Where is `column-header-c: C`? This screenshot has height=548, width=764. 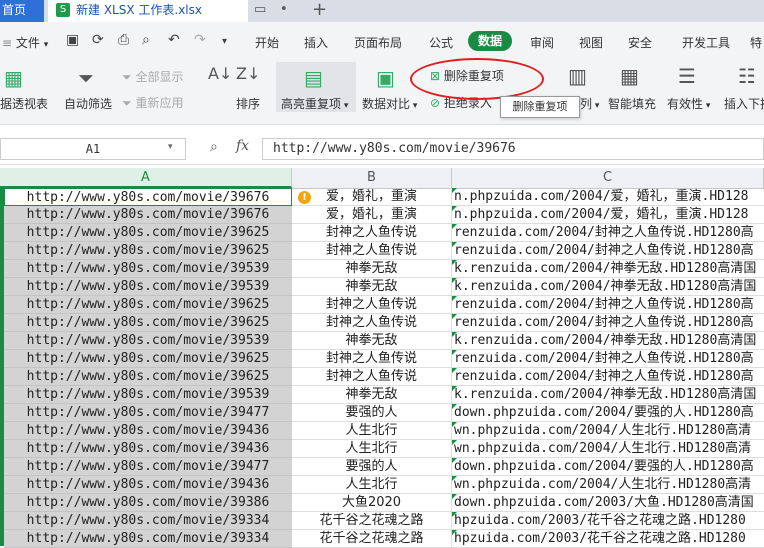 column-header-c: C is located at coordinates (608, 178).